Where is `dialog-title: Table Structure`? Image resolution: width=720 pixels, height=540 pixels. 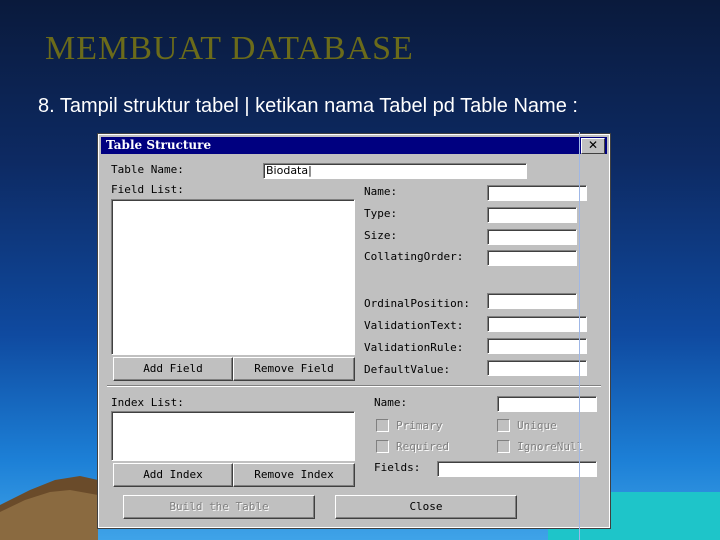
dialog-title: Table Structure is located at coordinates (159, 145).